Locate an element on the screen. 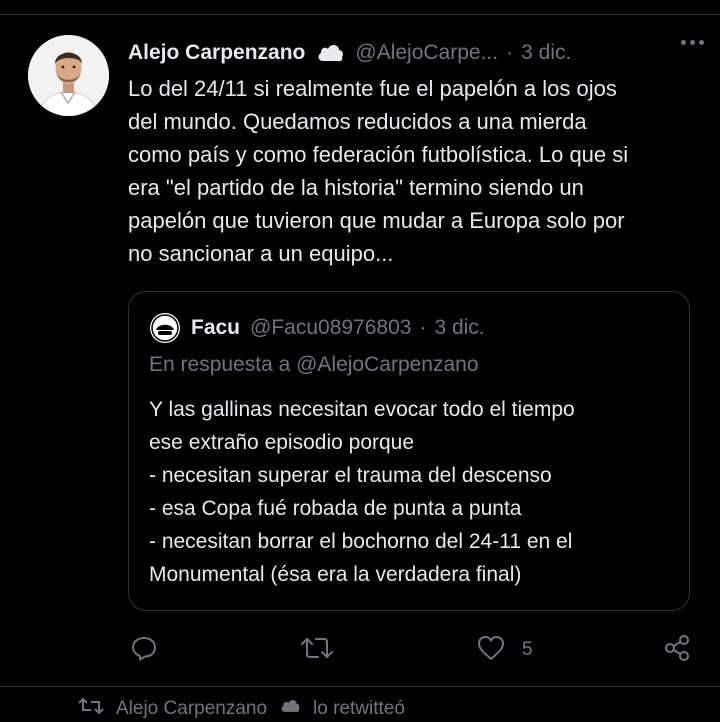 Image resolution: width=720 pixels, height=722 pixels. share-button is located at coordinates (677, 650).